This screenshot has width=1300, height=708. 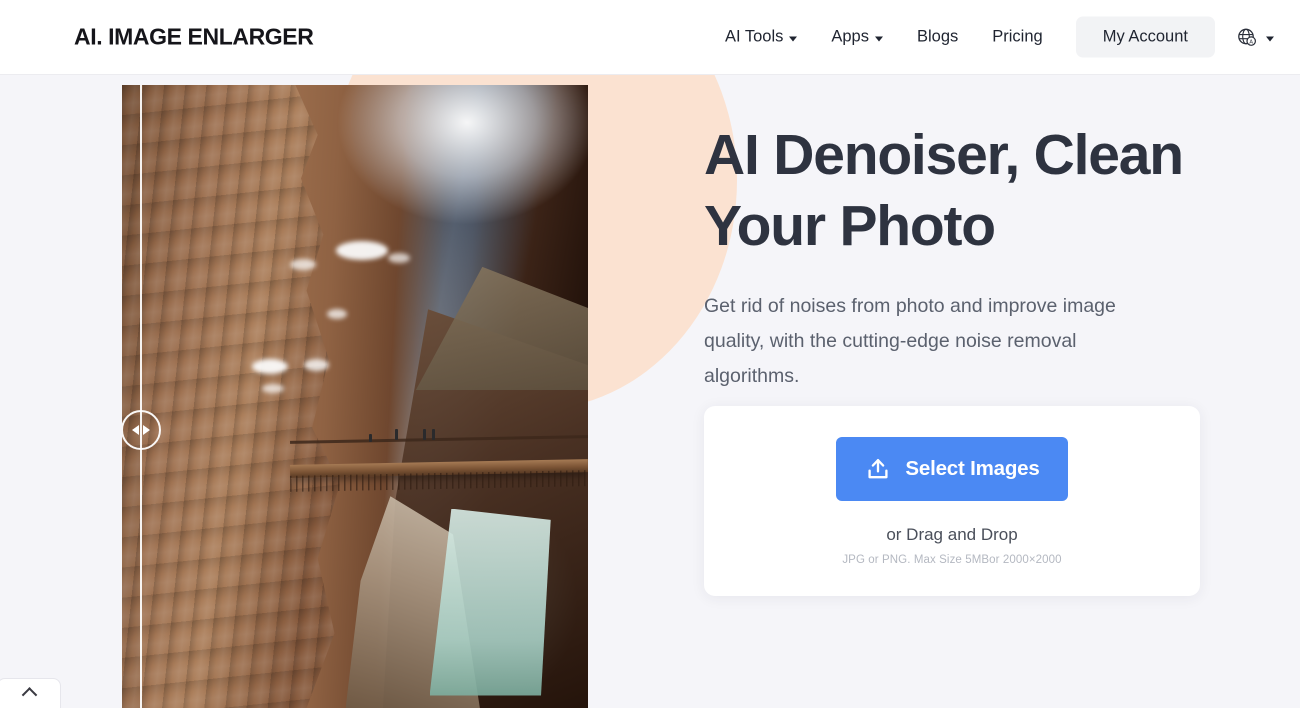 I want to click on nav-item-apps: Apps, so click(x=857, y=37).